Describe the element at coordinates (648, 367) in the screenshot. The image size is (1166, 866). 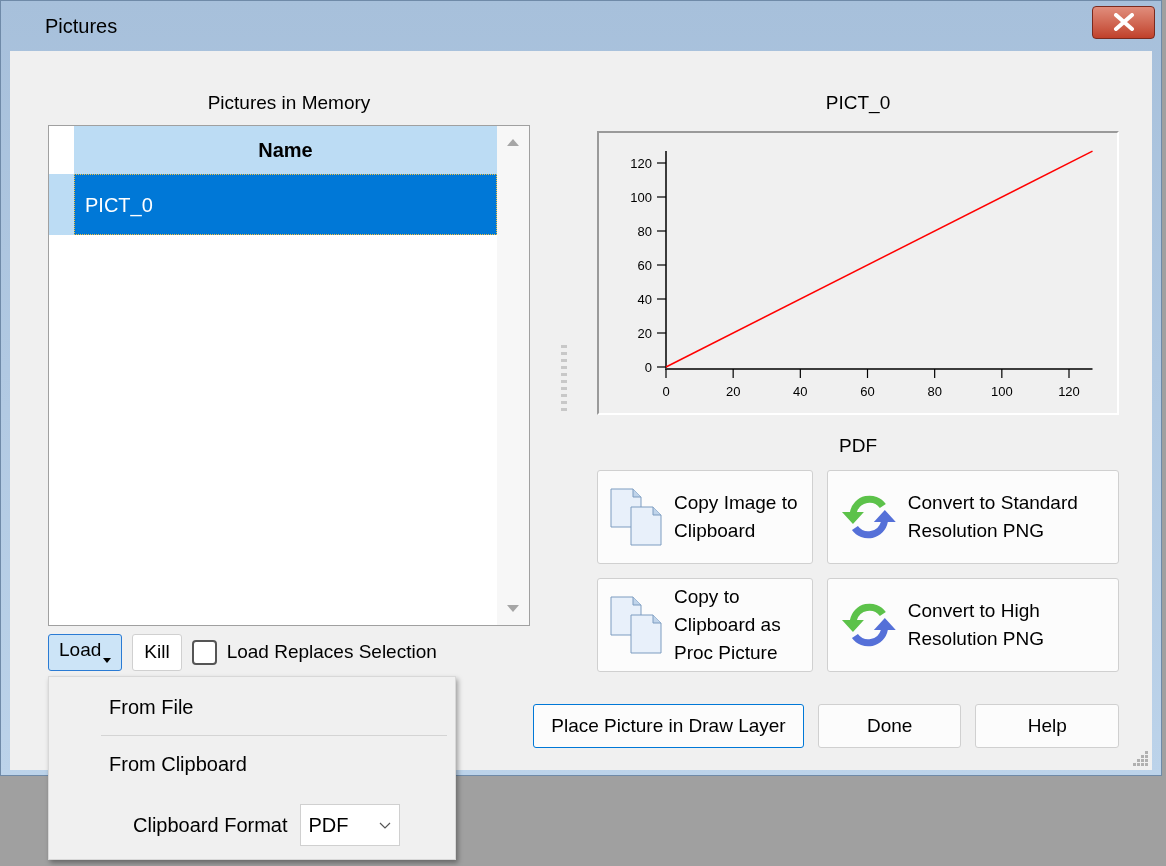
I see `y-tick-label: 0` at that location.